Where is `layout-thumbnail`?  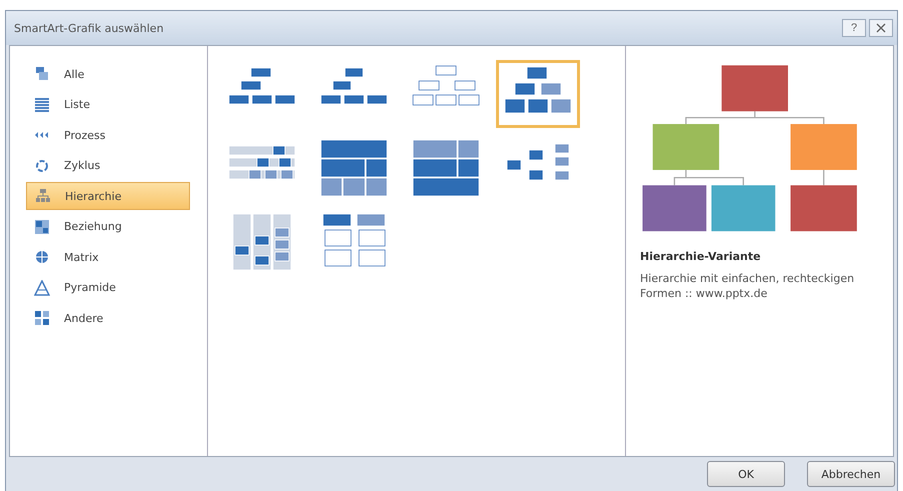 layout-thumbnail is located at coordinates (538, 94).